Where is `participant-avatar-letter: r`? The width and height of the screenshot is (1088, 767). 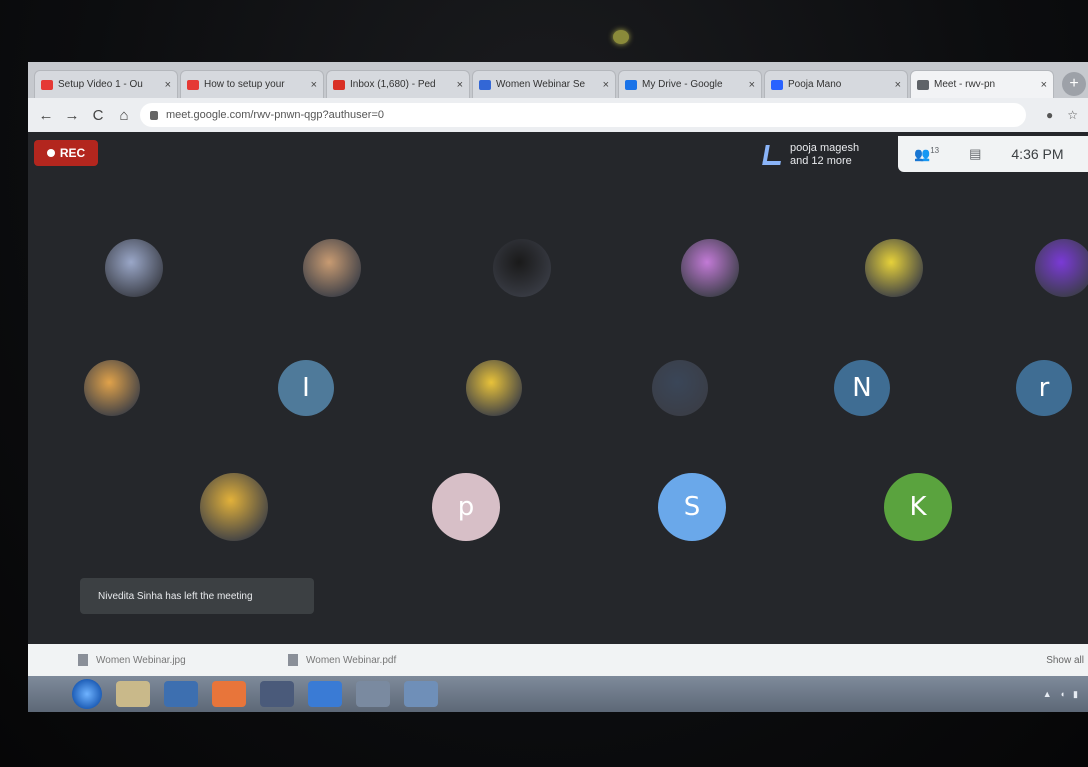 participant-avatar-letter: r is located at coordinates (1044, 388).